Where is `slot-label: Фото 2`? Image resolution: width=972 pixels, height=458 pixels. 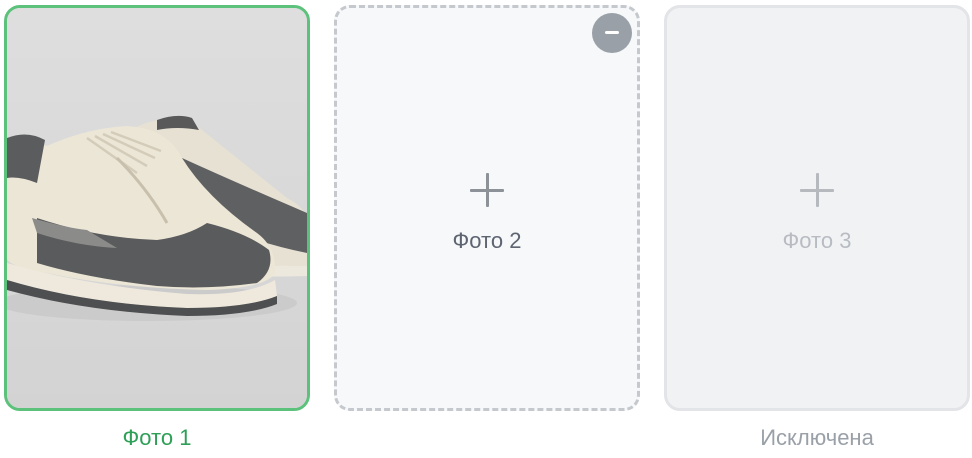
slot-label: Фото 2 is located at coordinates (487, 240).